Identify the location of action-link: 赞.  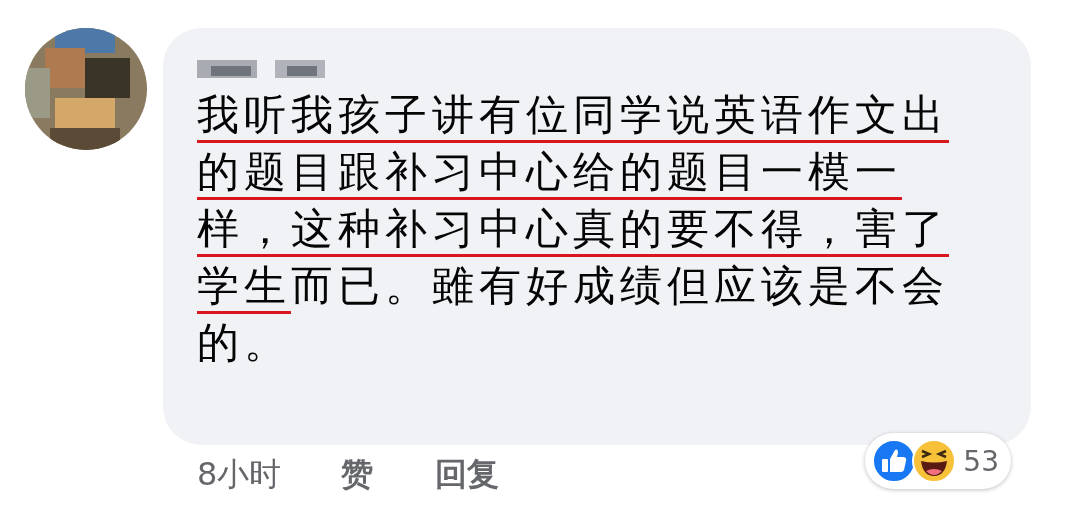
(357, 475).